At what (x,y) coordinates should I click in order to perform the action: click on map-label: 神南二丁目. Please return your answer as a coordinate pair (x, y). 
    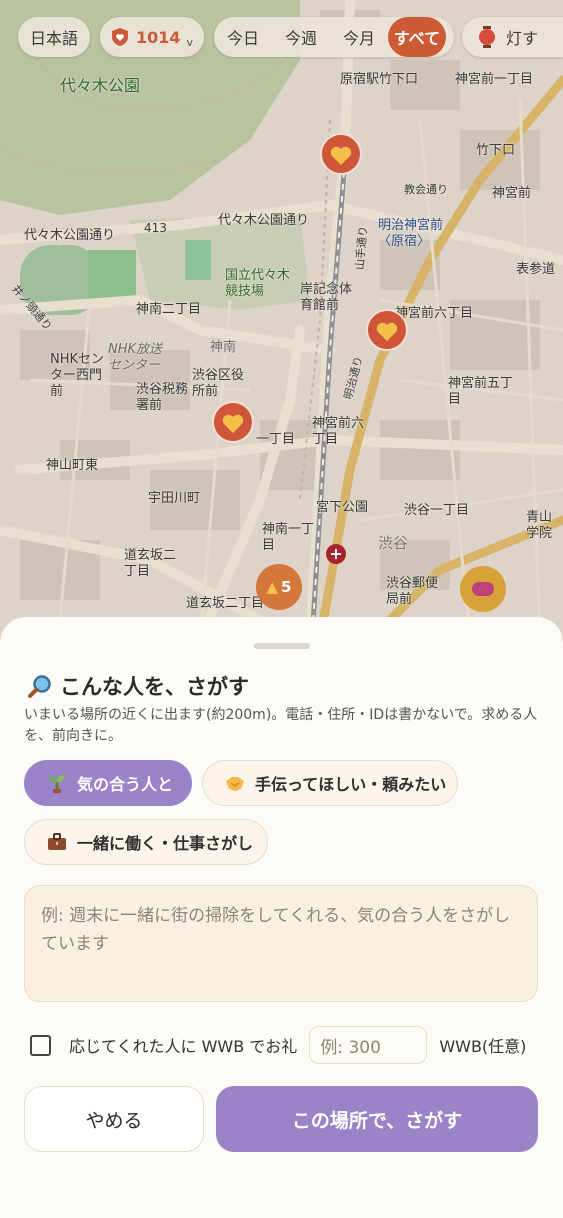
    Looking at the image, I should click on (169, 309).